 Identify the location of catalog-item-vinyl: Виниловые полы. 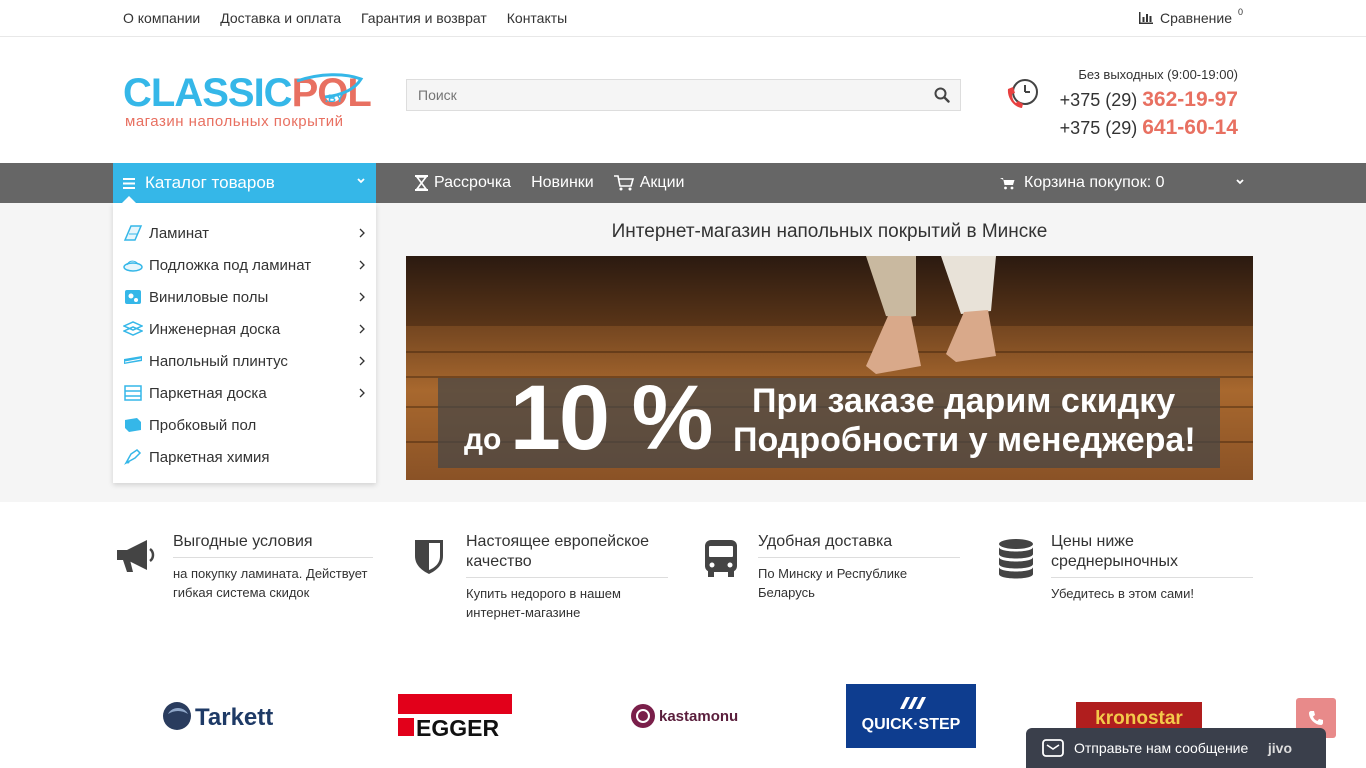
(244, 297).